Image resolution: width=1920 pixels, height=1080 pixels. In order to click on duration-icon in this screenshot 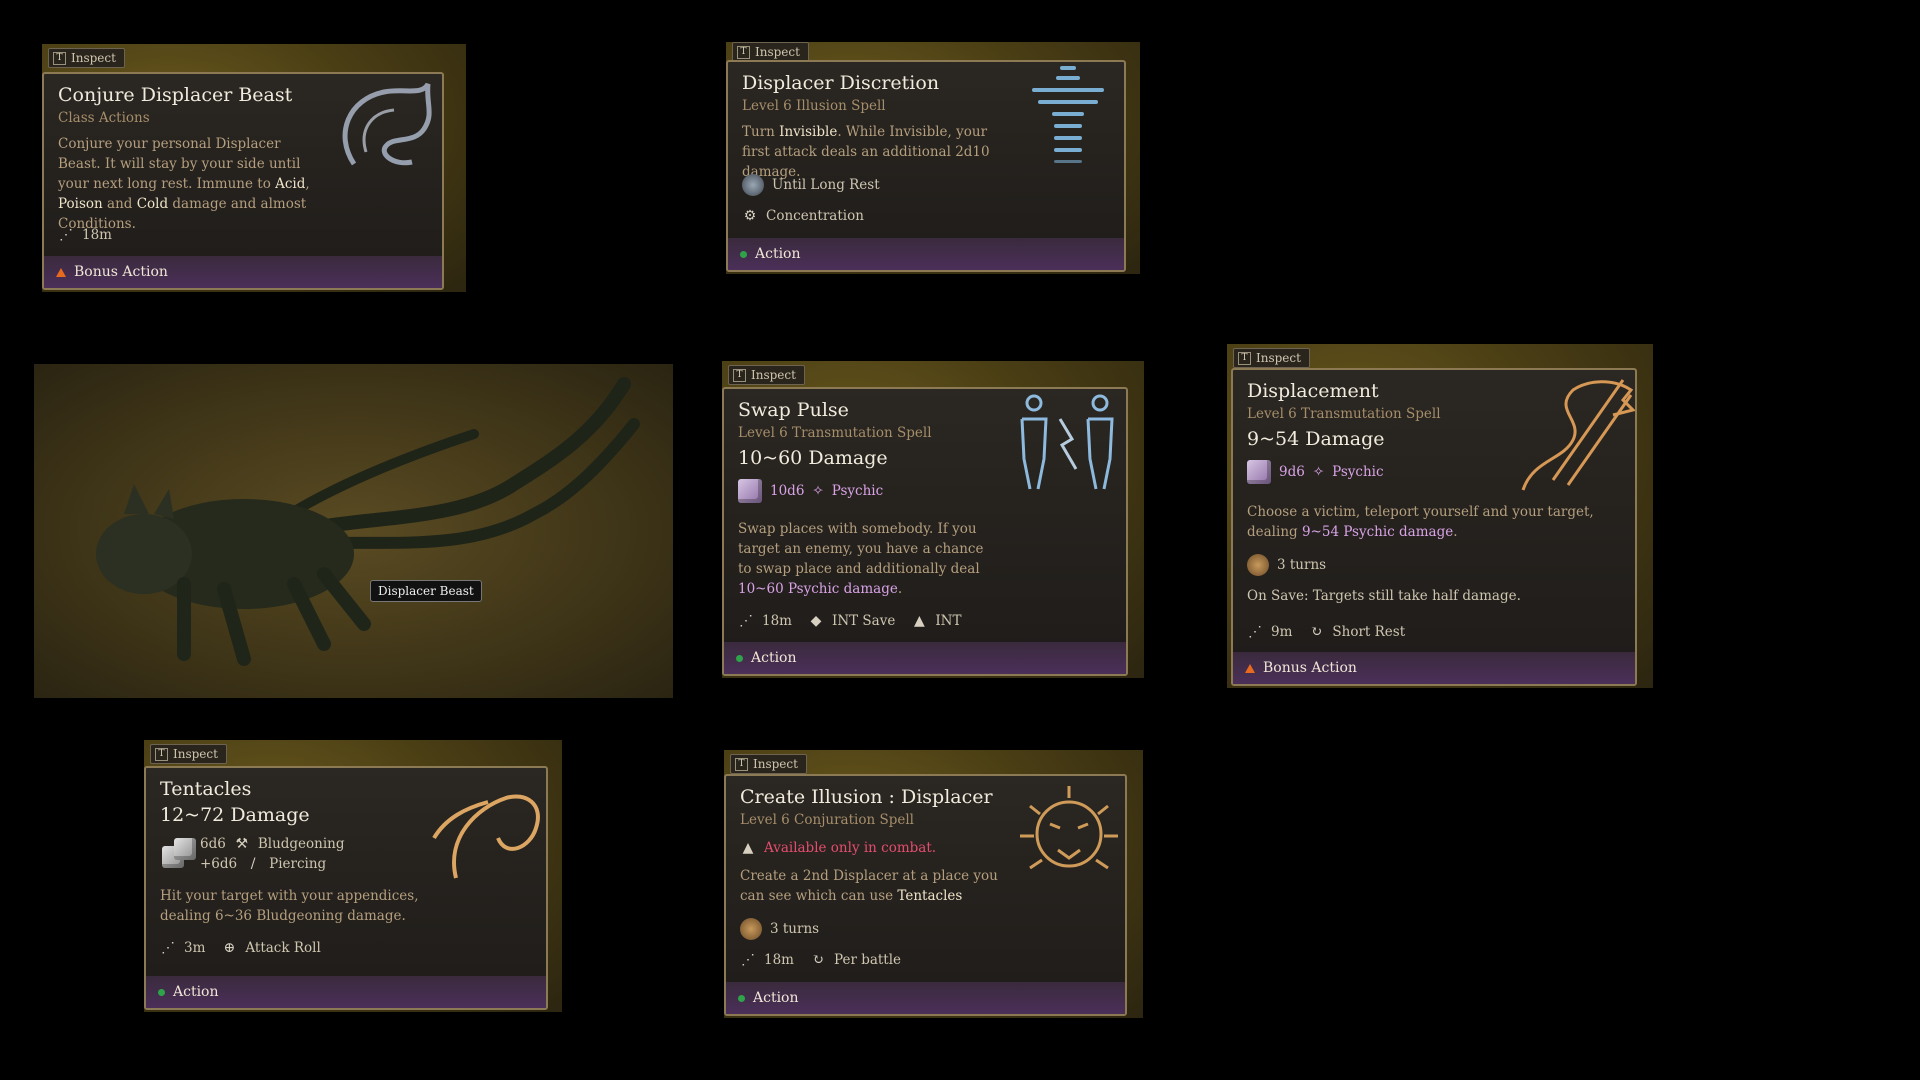, I will do `click(1258, 565)`.